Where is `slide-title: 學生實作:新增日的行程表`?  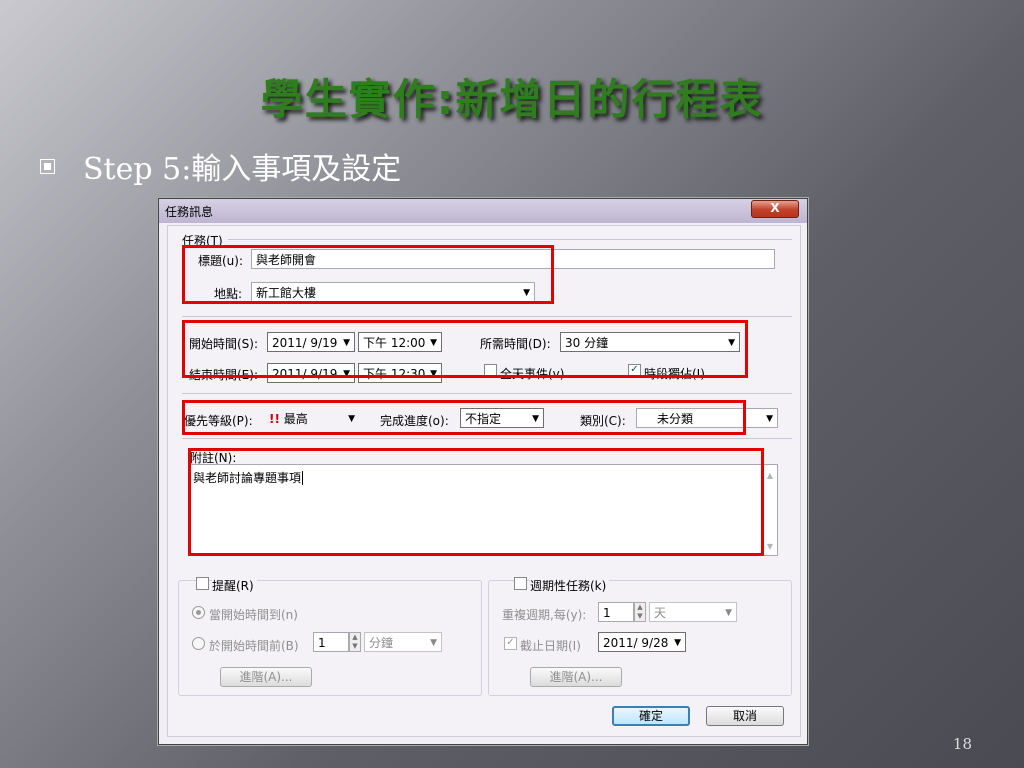
slide-title: 學生實作:新增日的行程表 is located at coordinates (512, 99).